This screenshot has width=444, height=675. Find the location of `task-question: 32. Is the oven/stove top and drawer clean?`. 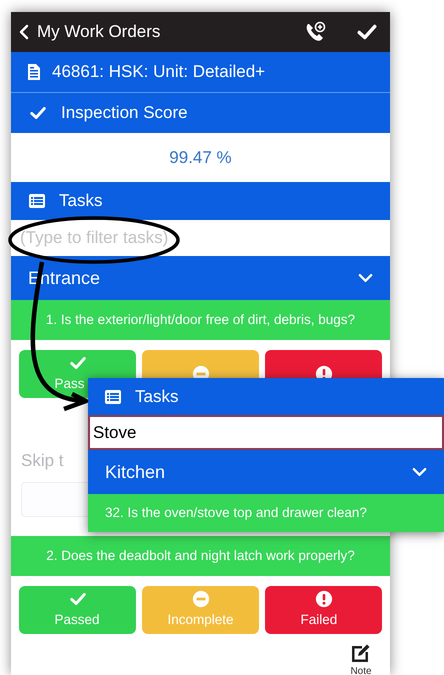

task-question: 32. Is the oven/stove top and drawer clean? is located at coordinates (236, 513).